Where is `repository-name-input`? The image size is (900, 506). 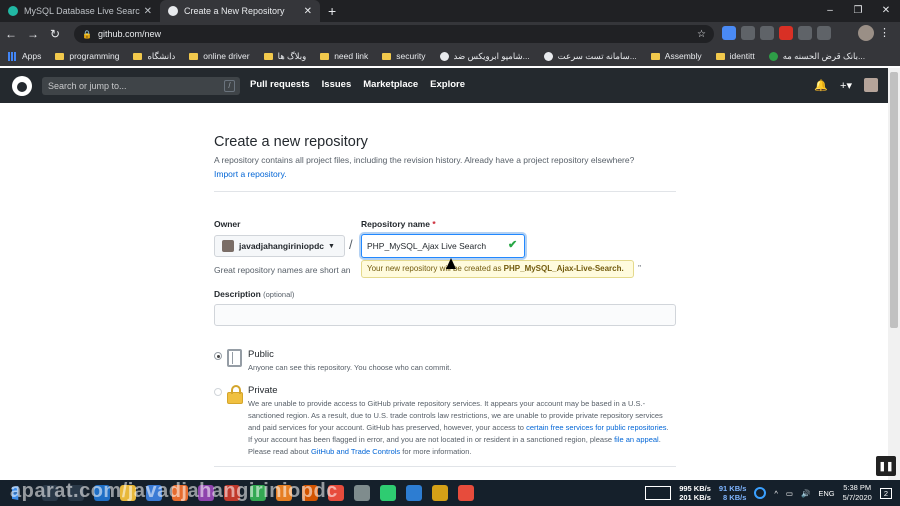 repository-name-input is located at coordinates (443, 246).